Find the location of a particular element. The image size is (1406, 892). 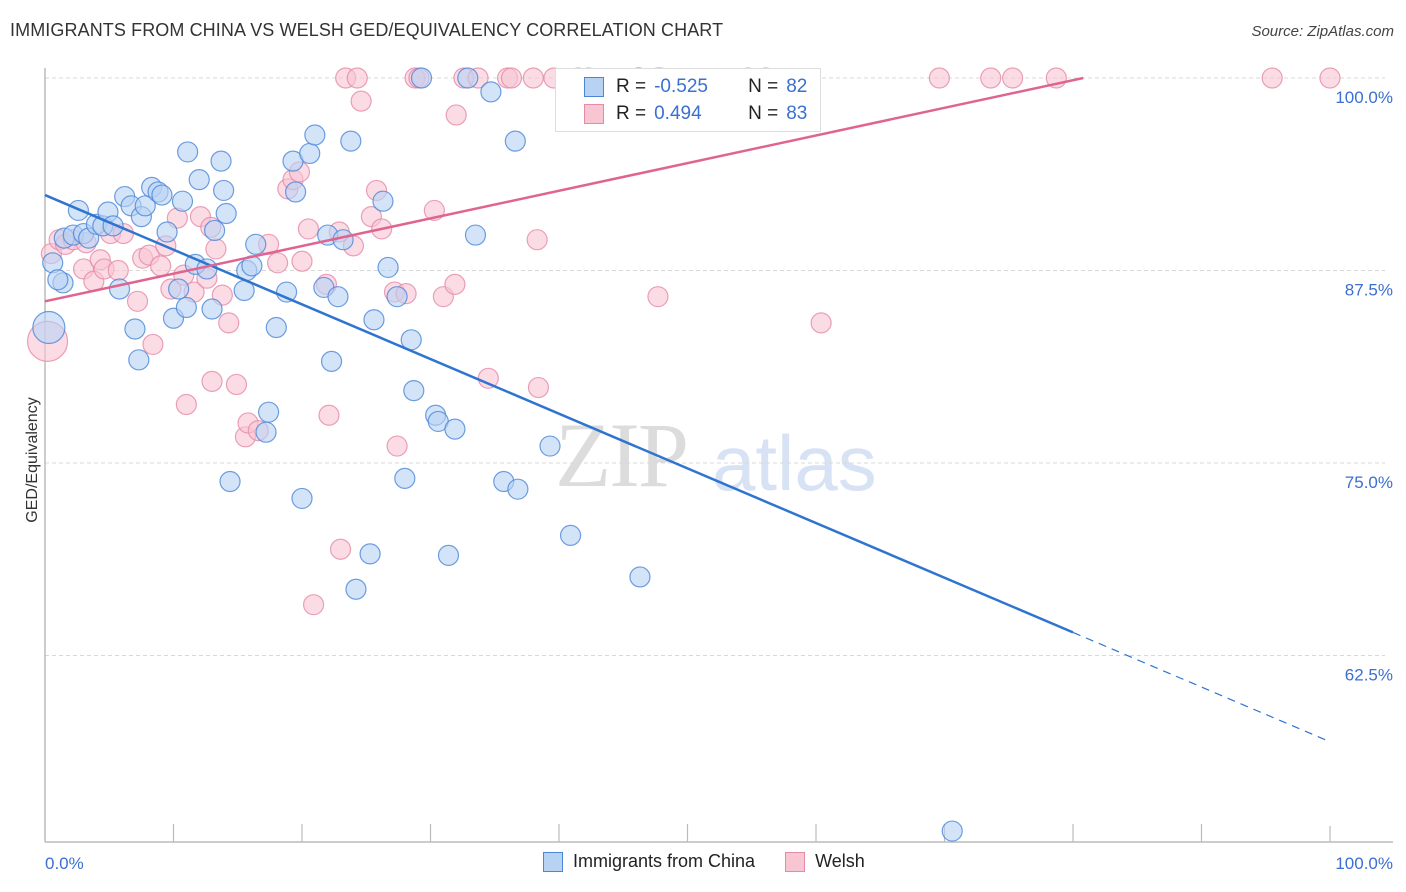

y-tick-label: 87.5% is located at coordinates (1369, 290).